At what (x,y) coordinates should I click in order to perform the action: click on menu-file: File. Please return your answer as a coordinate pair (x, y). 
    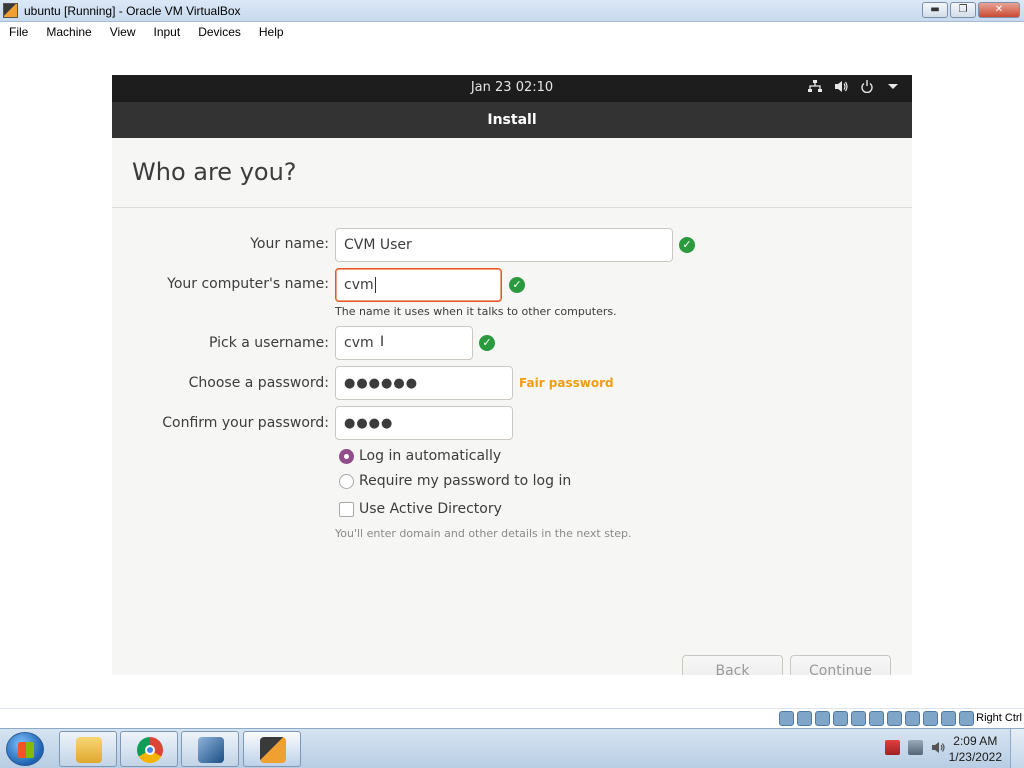
    Looking at the image, I should click on (18, 32).